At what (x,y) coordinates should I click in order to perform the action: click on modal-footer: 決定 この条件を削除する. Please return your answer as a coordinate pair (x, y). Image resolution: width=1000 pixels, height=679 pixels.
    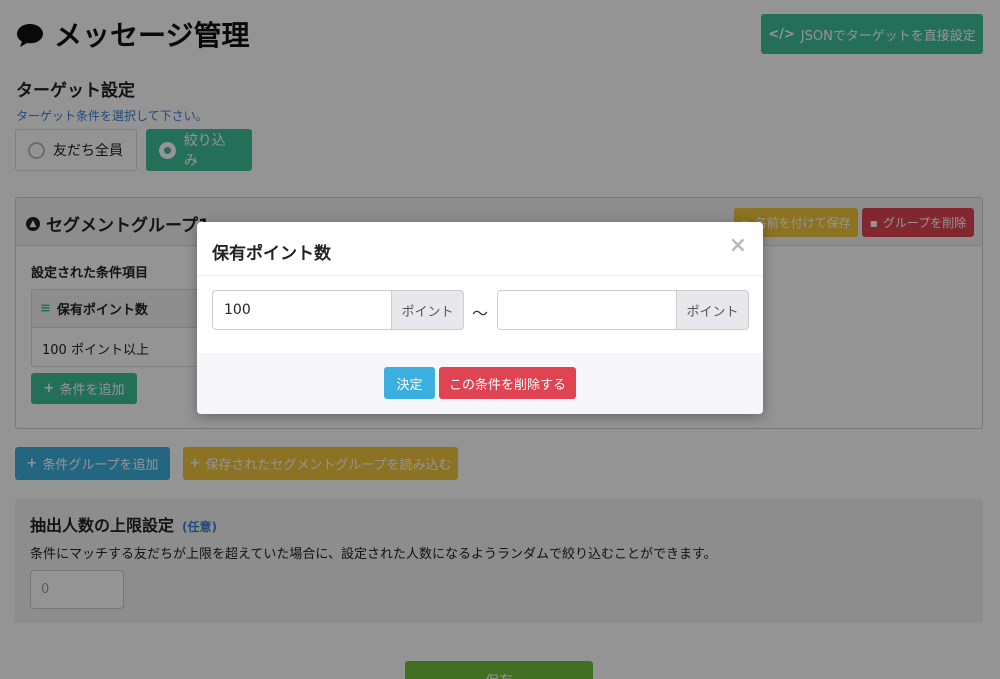
    Looking at the image, I should click on (480, 383).